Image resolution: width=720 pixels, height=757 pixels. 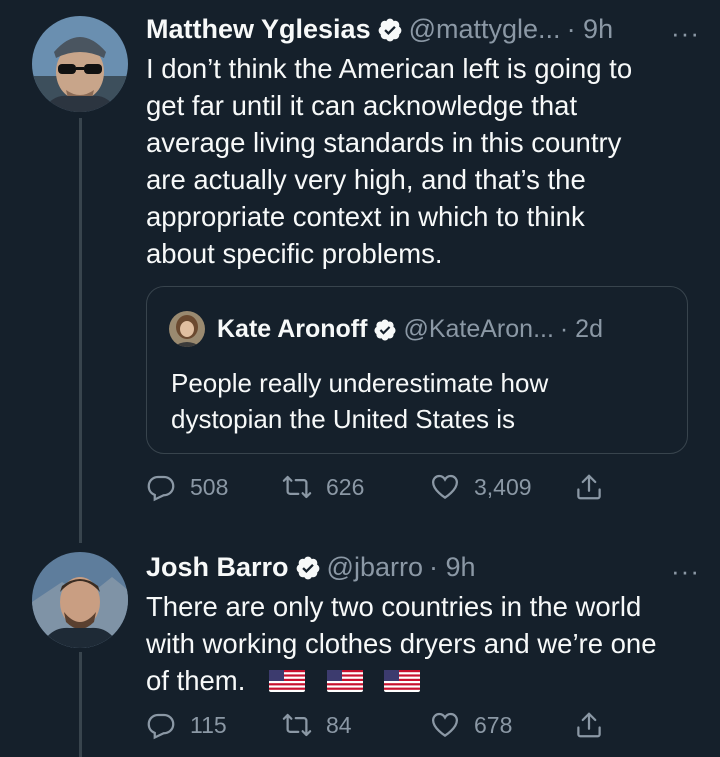 What do you see at coordinates (258, 29) in the screenshot?
I see `author-name: Matthew Yglesias` at bounding box center [258, 29].